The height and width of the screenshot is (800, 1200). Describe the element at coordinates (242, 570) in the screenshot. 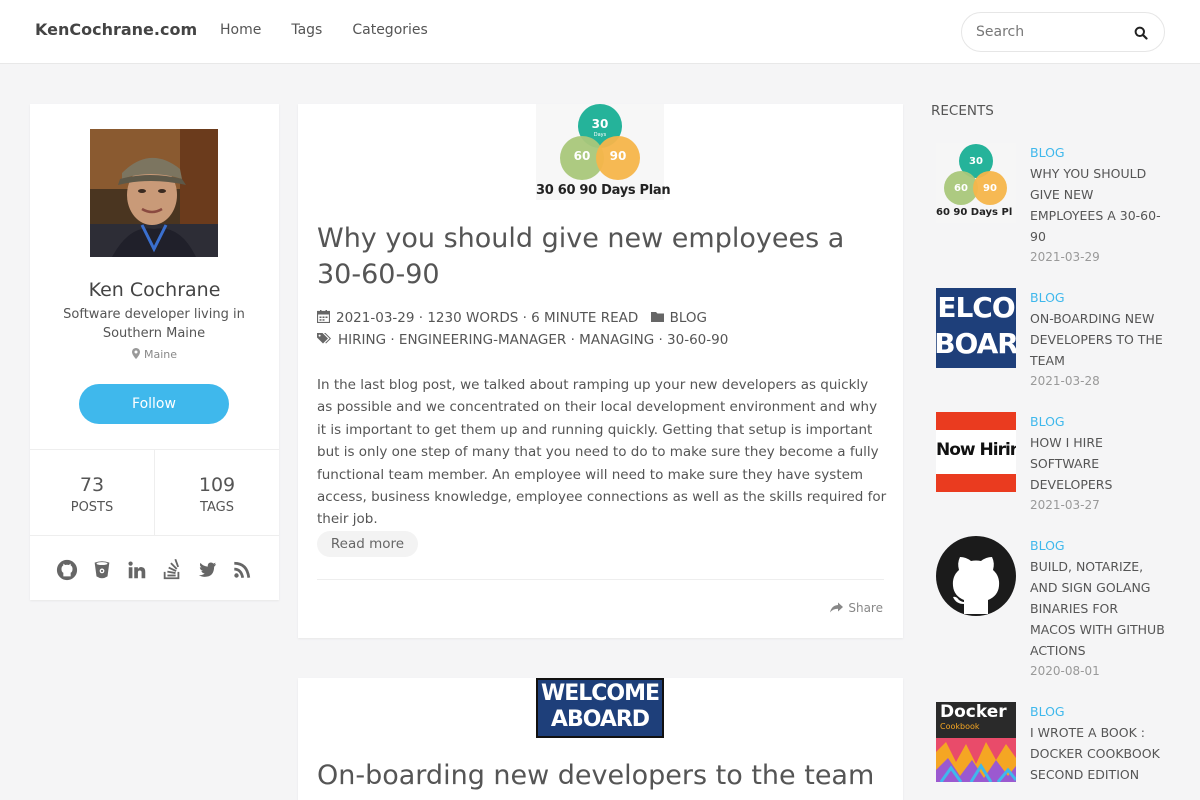

I see `rss-icon` at that location.